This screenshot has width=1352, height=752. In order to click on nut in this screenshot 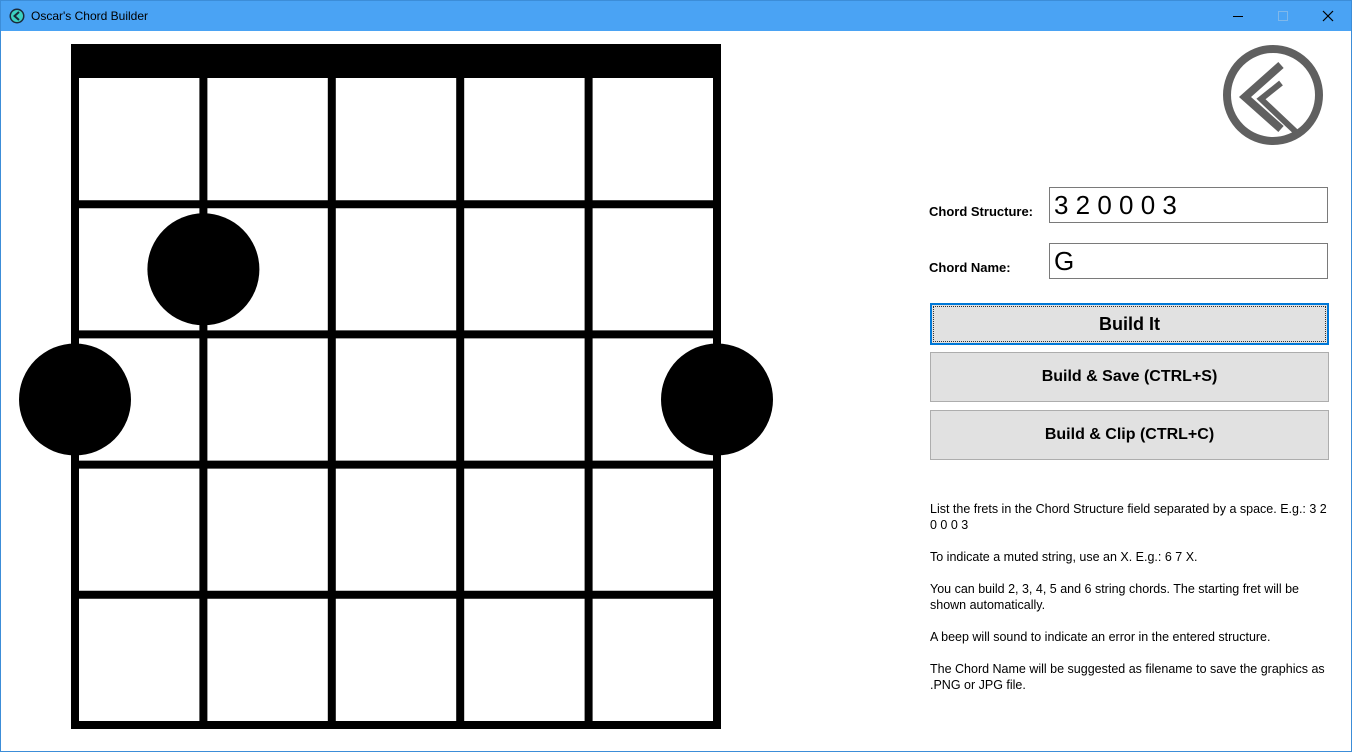, I will do `click(396, 59)`.